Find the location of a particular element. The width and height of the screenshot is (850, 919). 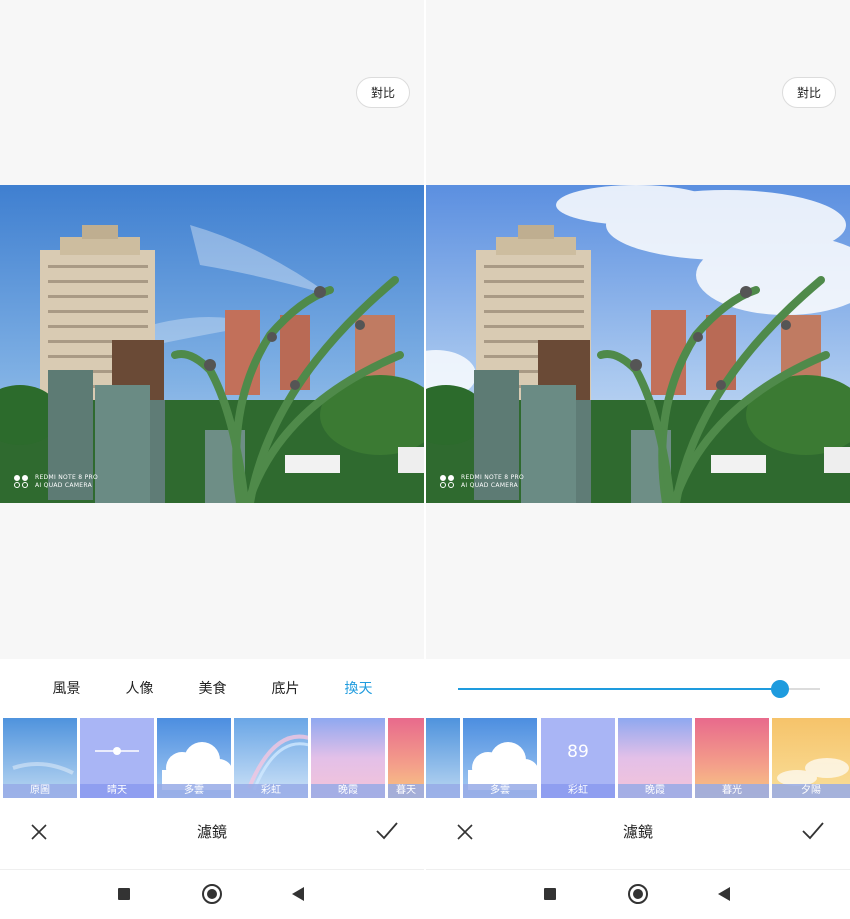

filter-name: 暮光 is located at coordinates (732, 791).